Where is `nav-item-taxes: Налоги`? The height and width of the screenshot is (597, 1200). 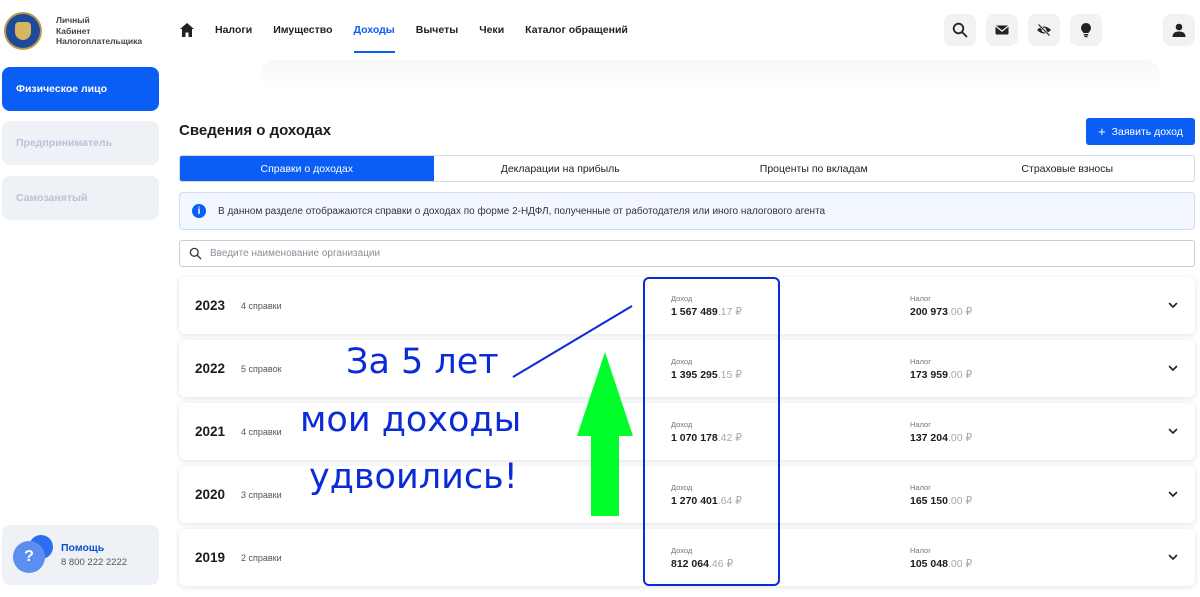
nav-item-taxes: Налоги is located at coordinates (233, 30).